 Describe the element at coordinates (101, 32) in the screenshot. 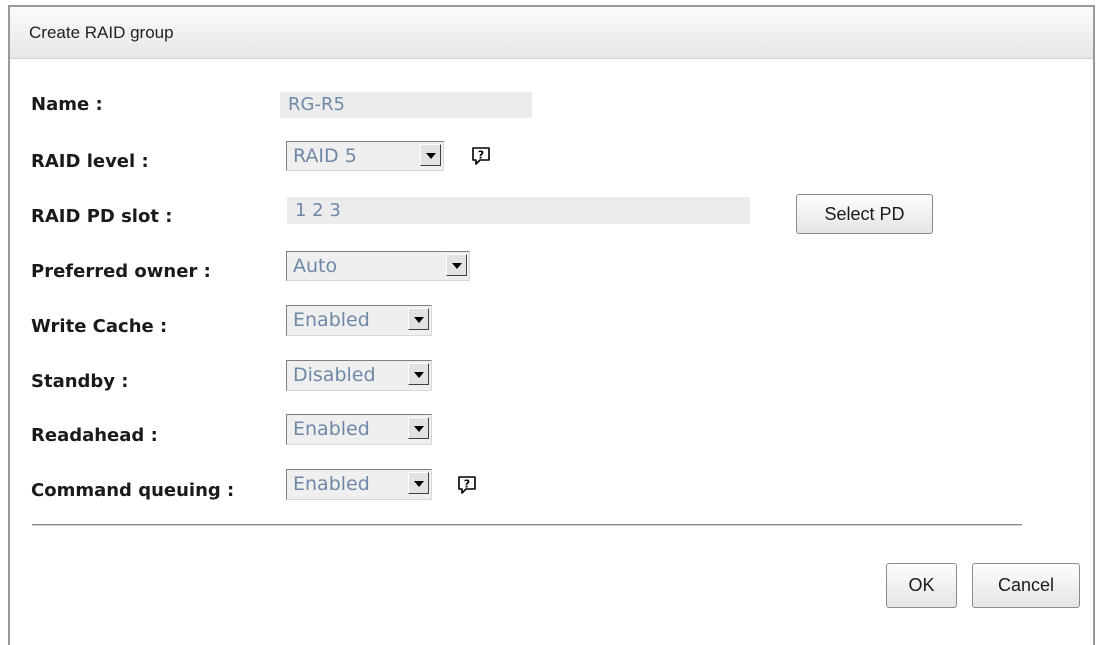

I see `dialog-title: Create RAID group` at that location.